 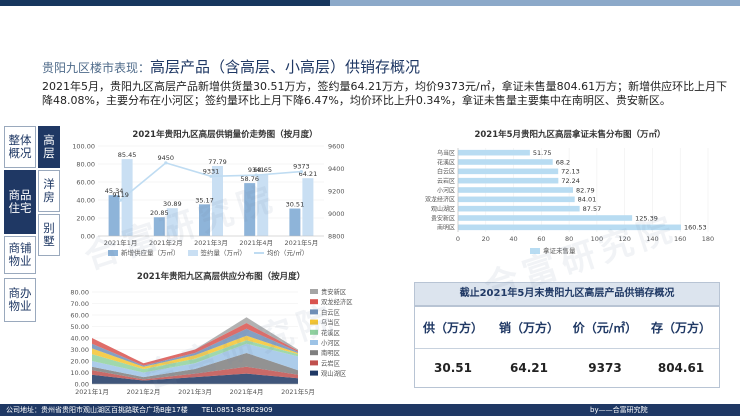 What do you see at coordinates (570, 172) in the screenshot?
I see `inventory-label: 72.13` at bounding box center [570, 172].